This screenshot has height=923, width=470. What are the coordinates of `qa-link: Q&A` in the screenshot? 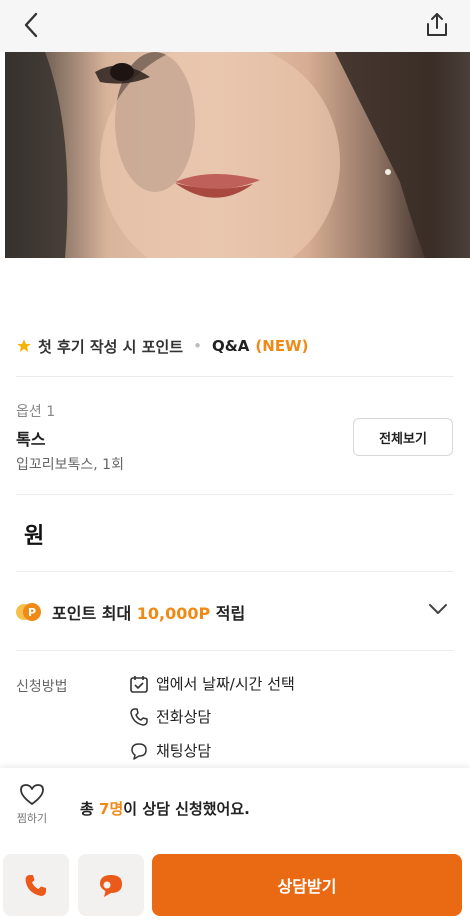 It's located at (230, 346).